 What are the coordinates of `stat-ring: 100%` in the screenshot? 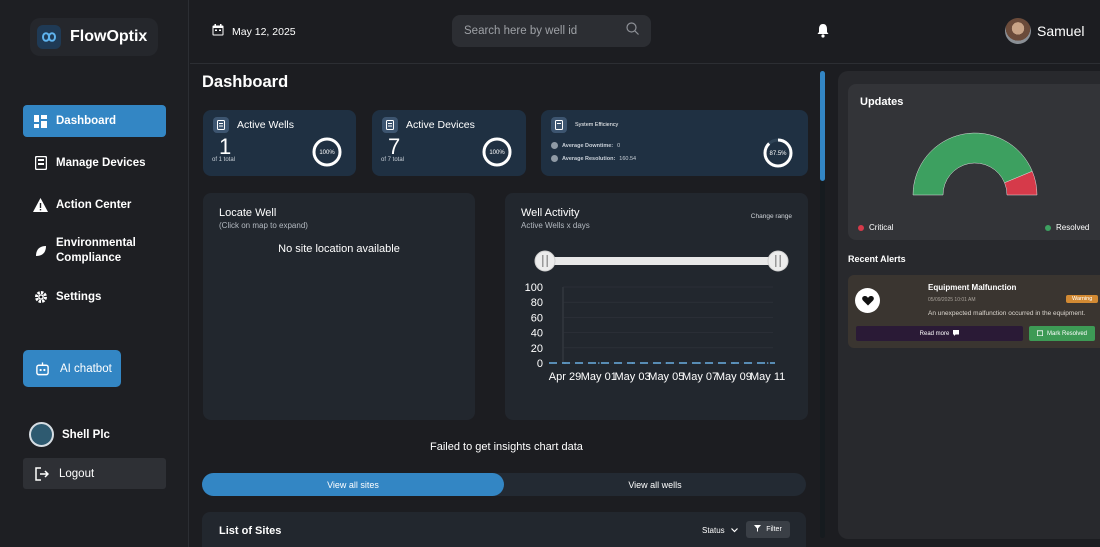 It's located at (497, 152).